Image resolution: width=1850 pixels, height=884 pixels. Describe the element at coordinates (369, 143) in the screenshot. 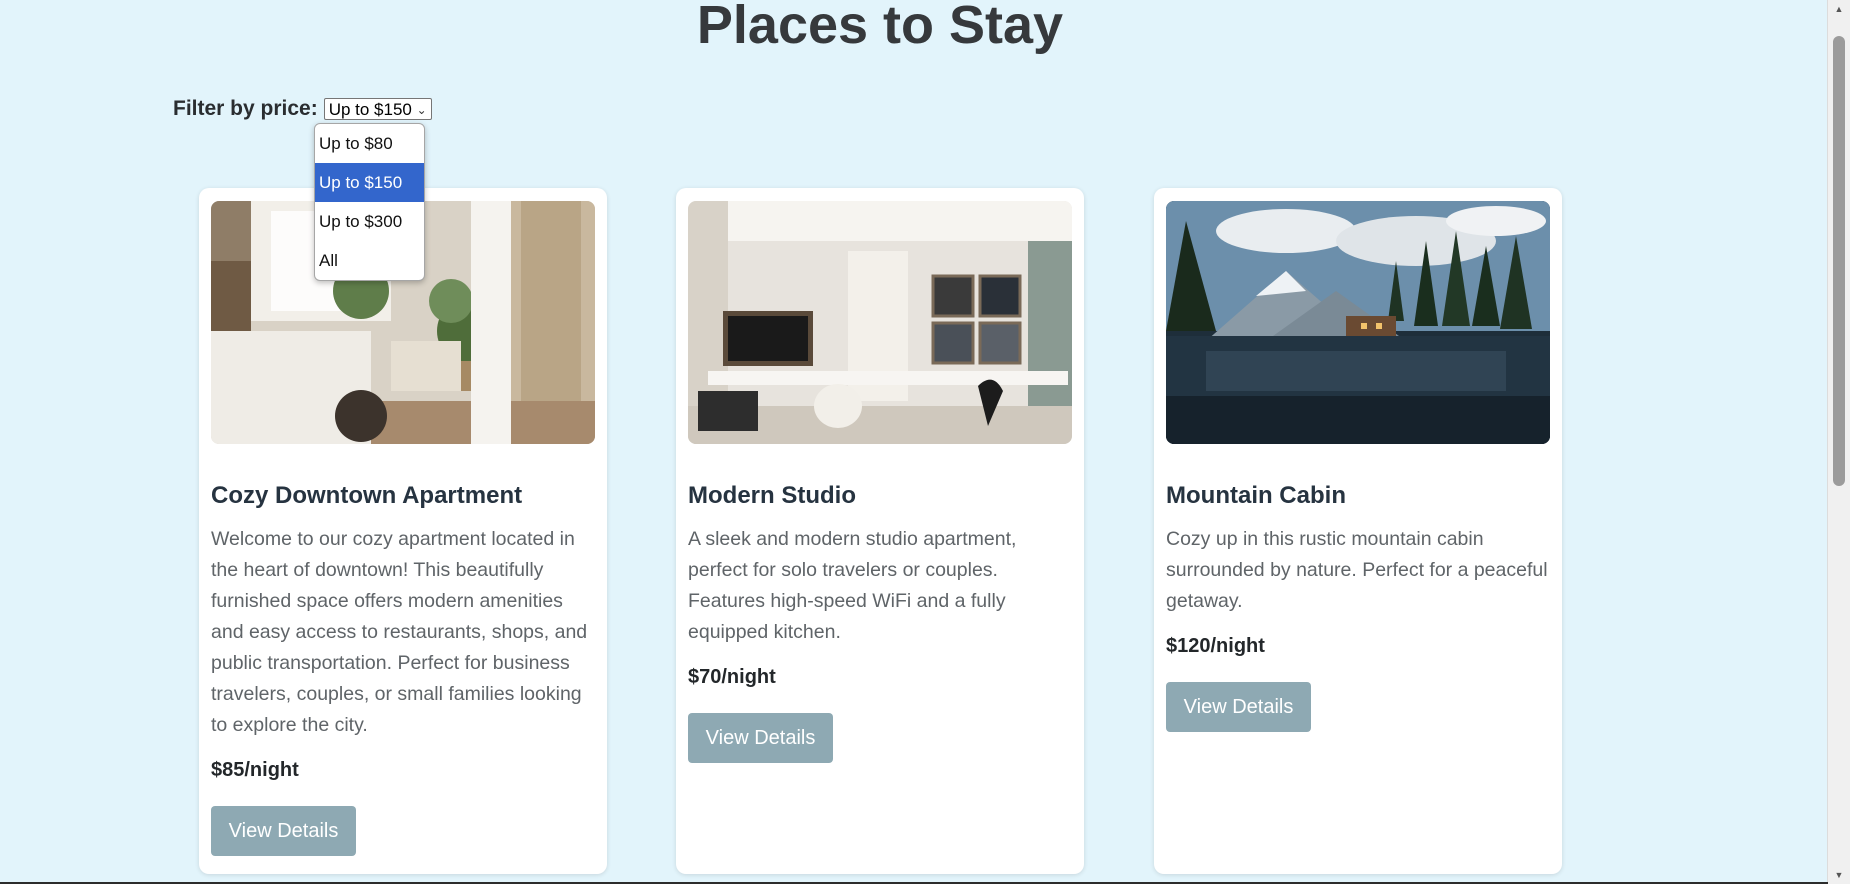

I see `option-up-to-80: Up to $80` at that location.